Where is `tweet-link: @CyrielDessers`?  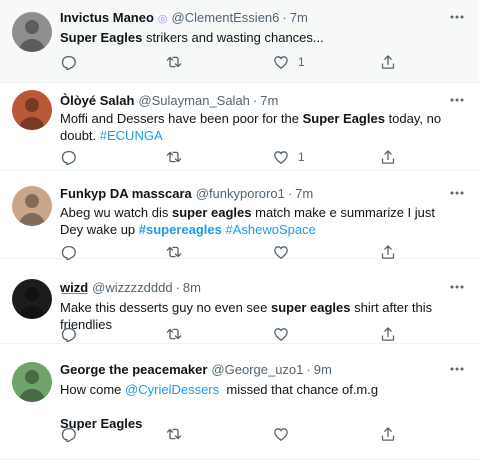 tweet-link: @CyrielDessers is located at coordinates (172, 389).